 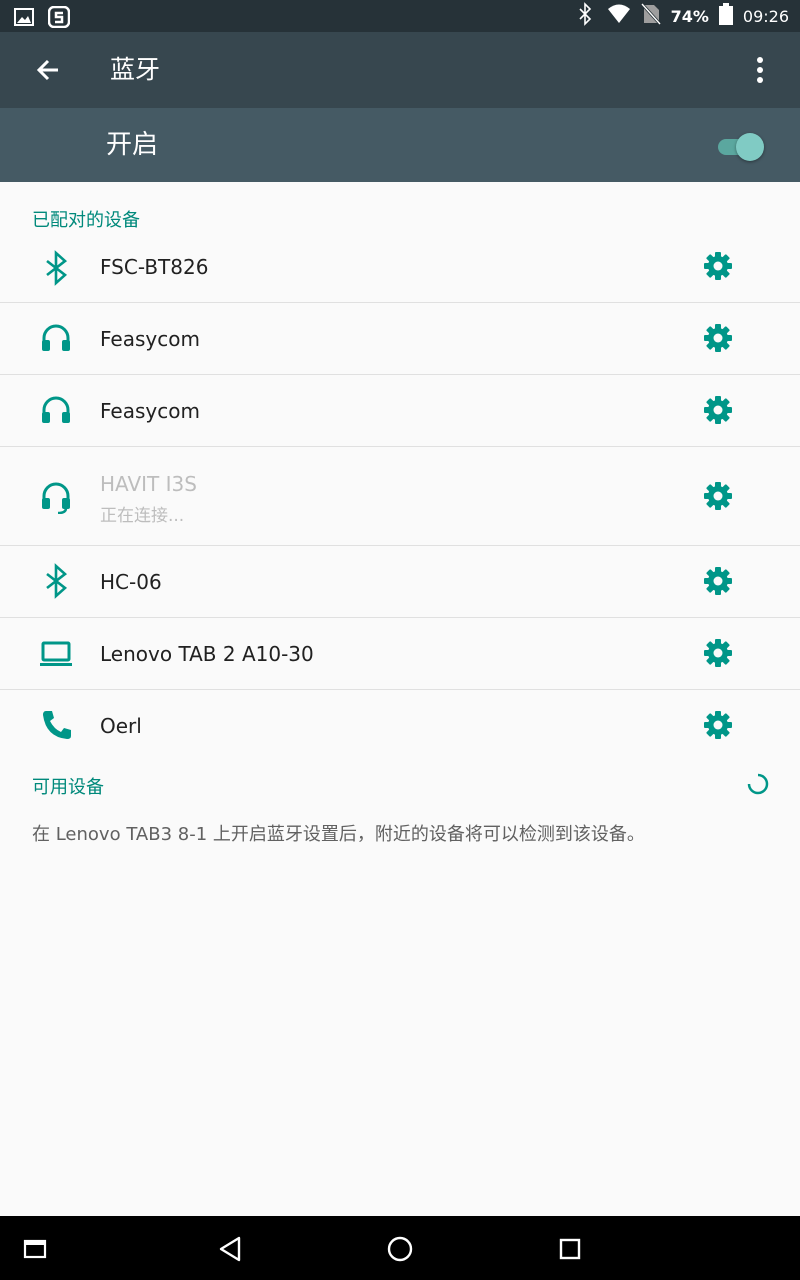 I want to click on arrow-back-icon, so click(x=48, y=70).